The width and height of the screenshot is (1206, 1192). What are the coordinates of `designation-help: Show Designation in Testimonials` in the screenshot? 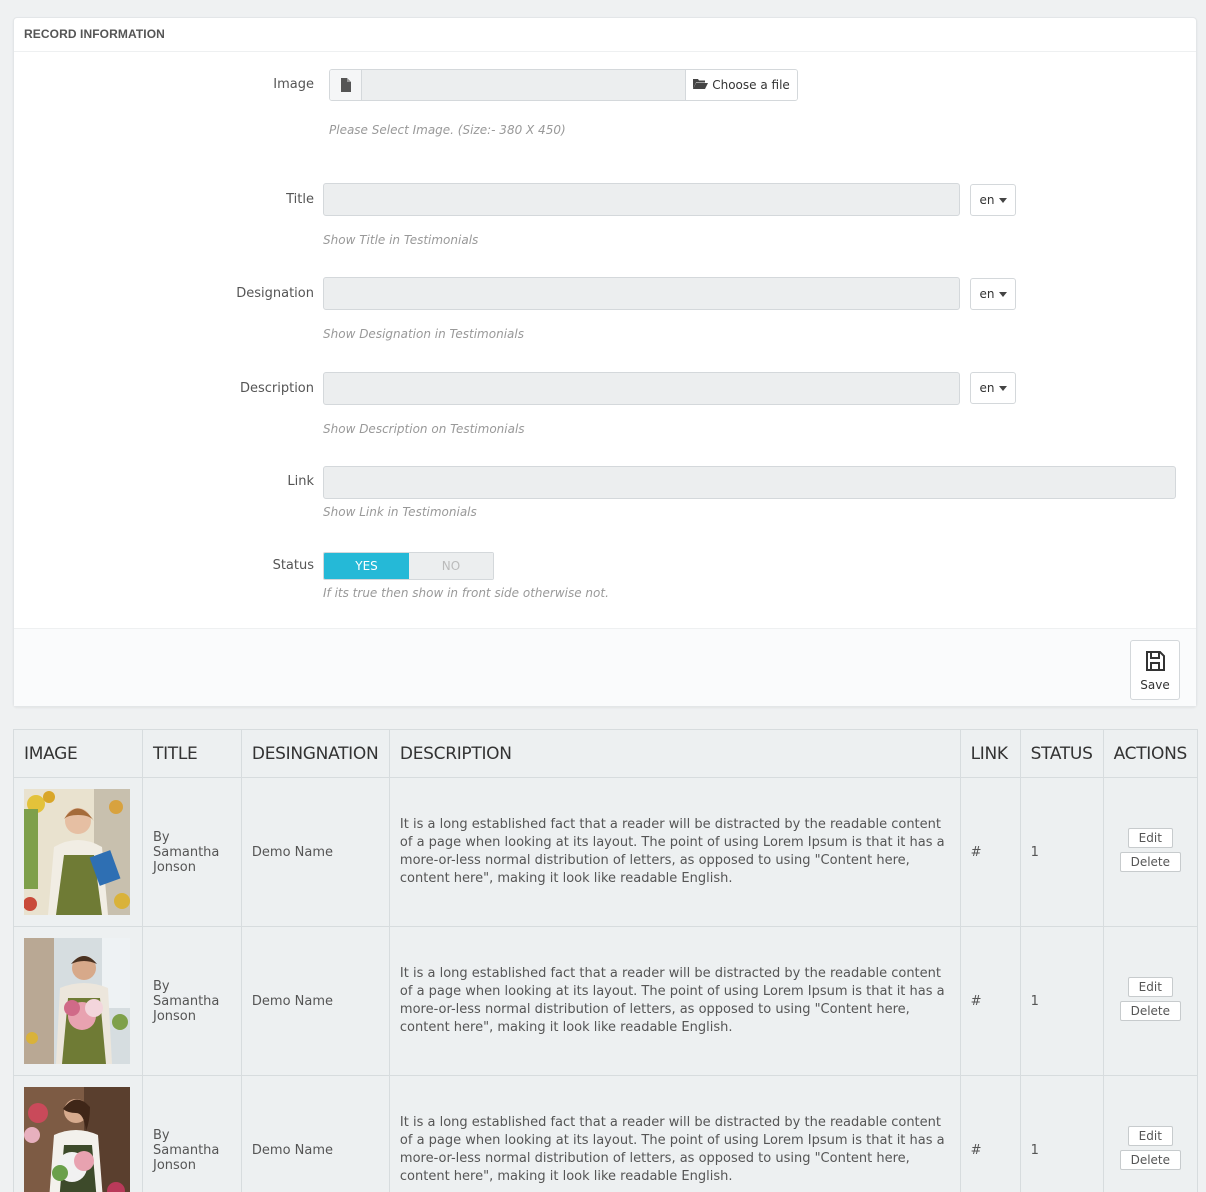 It's located at (423, 334).